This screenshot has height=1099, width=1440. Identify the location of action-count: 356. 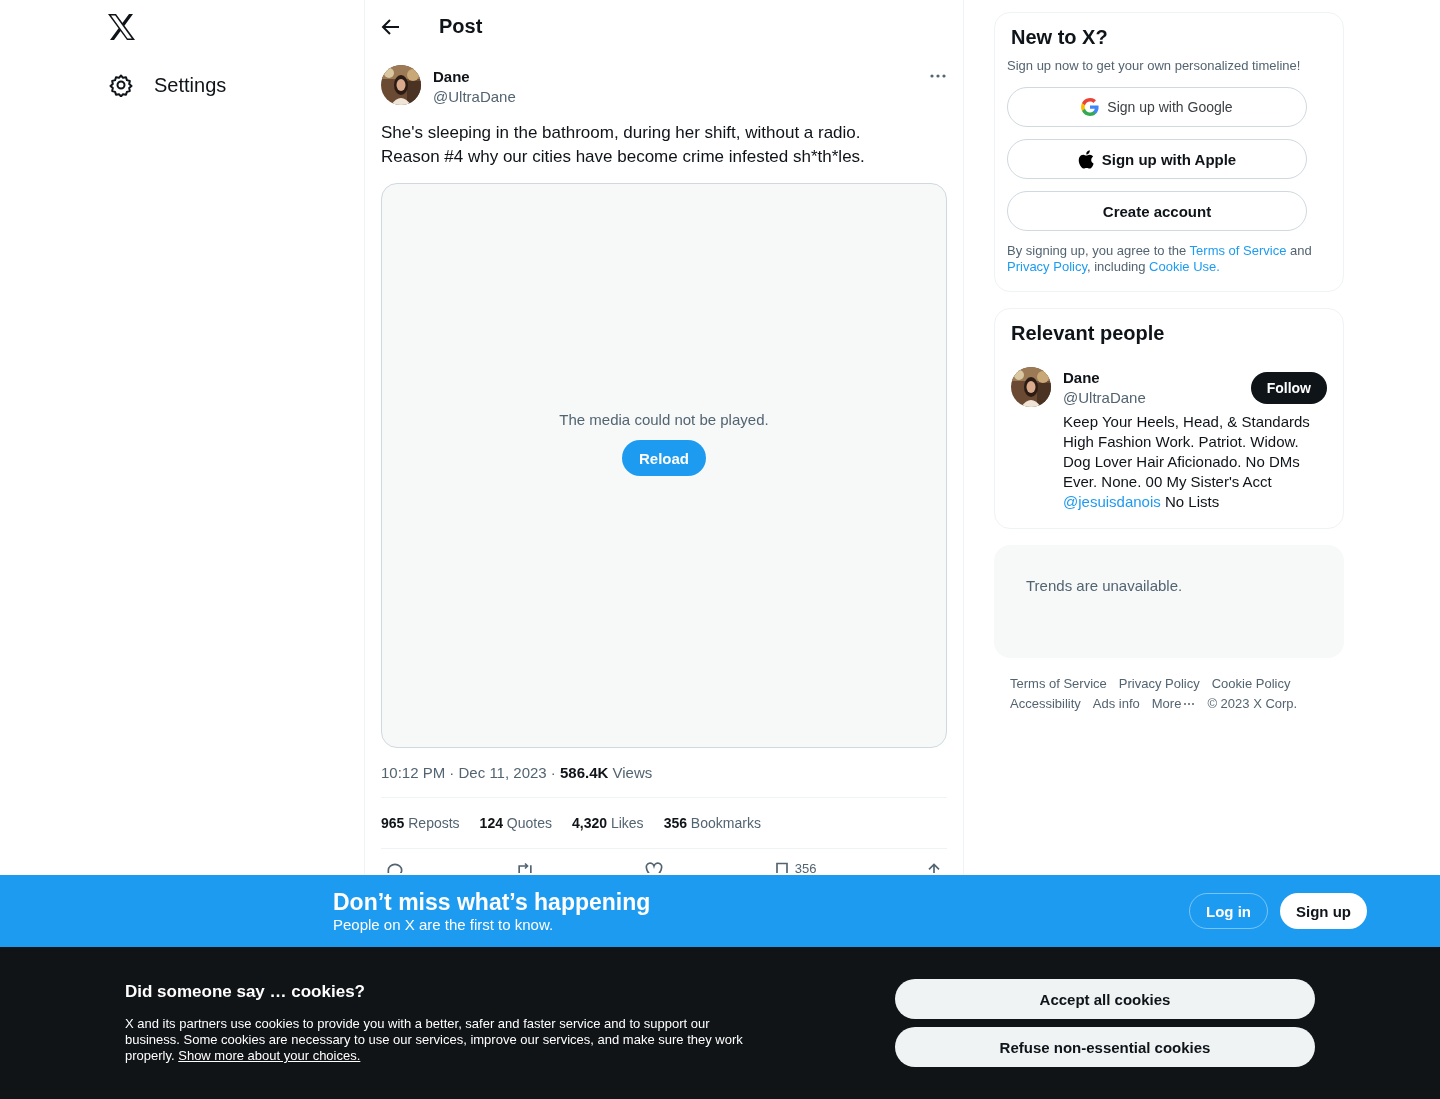
(805, 868).